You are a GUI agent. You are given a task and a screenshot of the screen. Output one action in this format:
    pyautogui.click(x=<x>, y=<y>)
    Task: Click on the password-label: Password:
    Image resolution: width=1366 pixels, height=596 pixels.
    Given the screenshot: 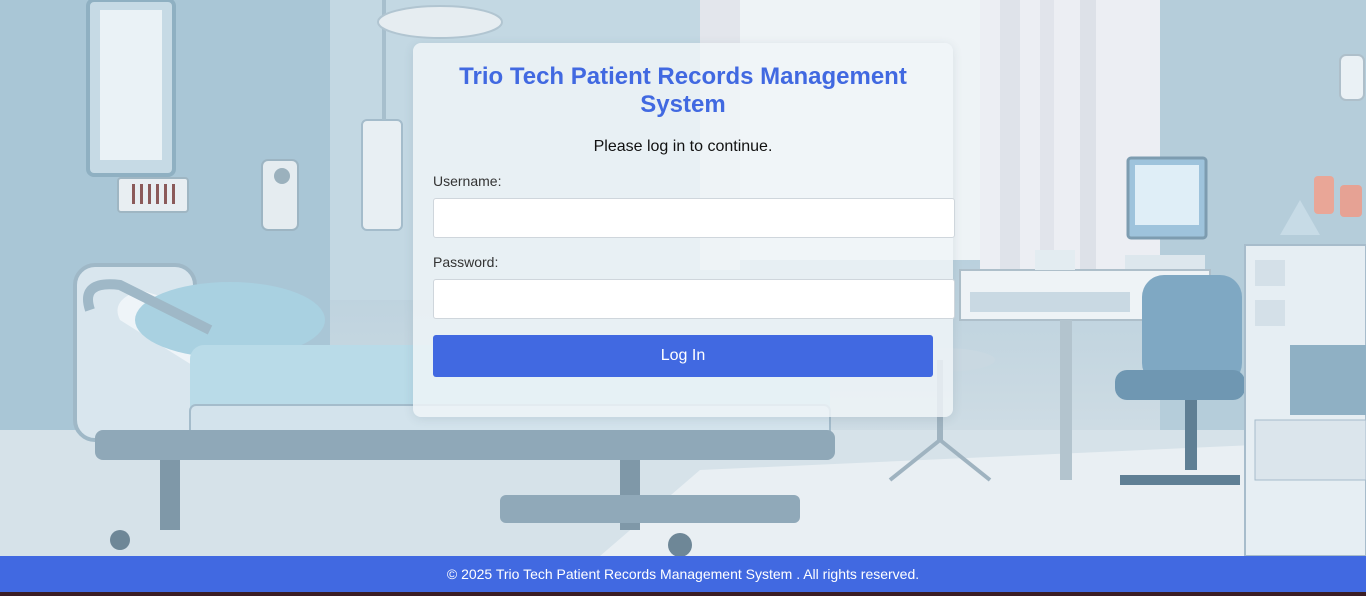 What is the action you would take?
    pyautogui.click(x=466, y=262)
    